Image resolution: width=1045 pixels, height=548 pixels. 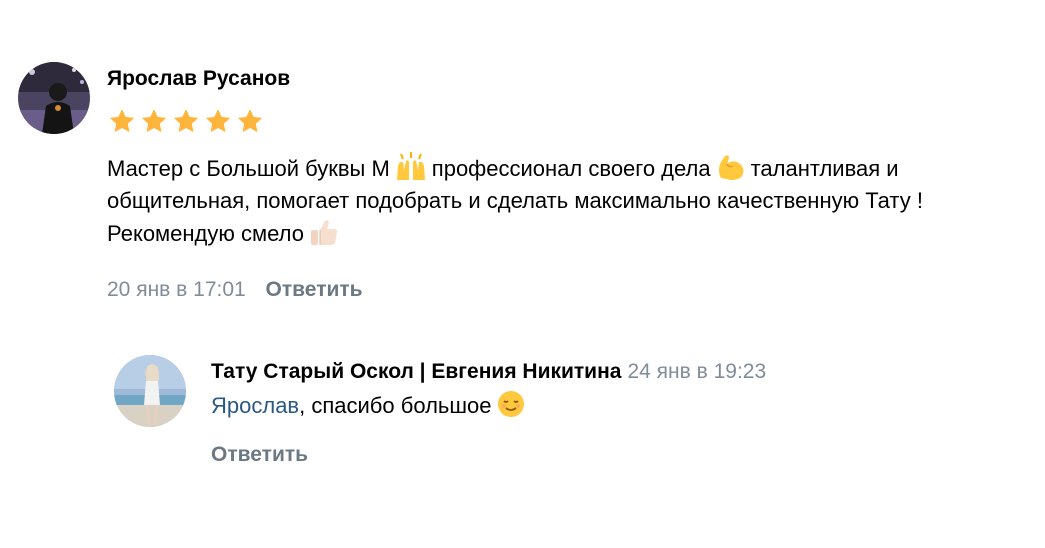 What do you see at coordinates (731, 167) in the screenshot?
I see `flexed-biceps-emoji` at bounding box center [731, 167].